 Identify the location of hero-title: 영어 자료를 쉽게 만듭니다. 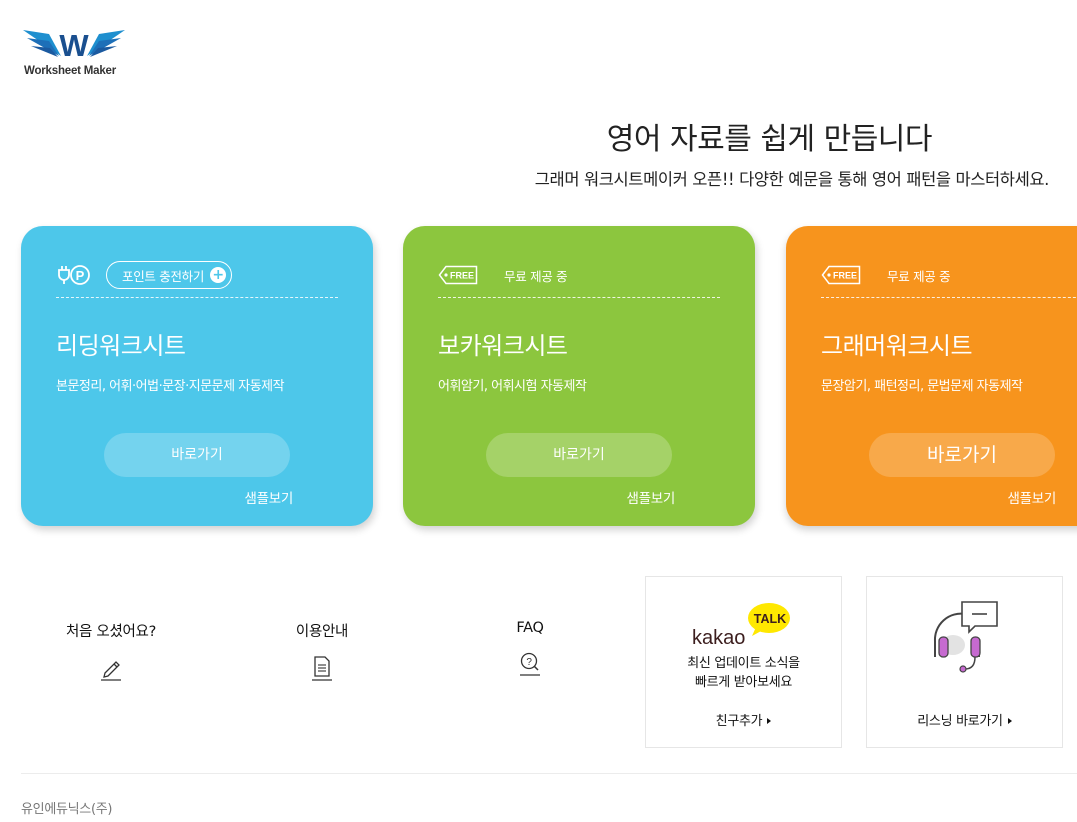
(769, 139).